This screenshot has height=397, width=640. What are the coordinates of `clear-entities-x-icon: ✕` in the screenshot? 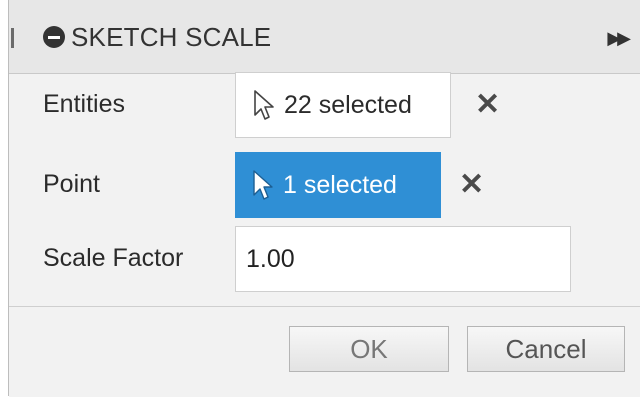 It's located at (487, 105).